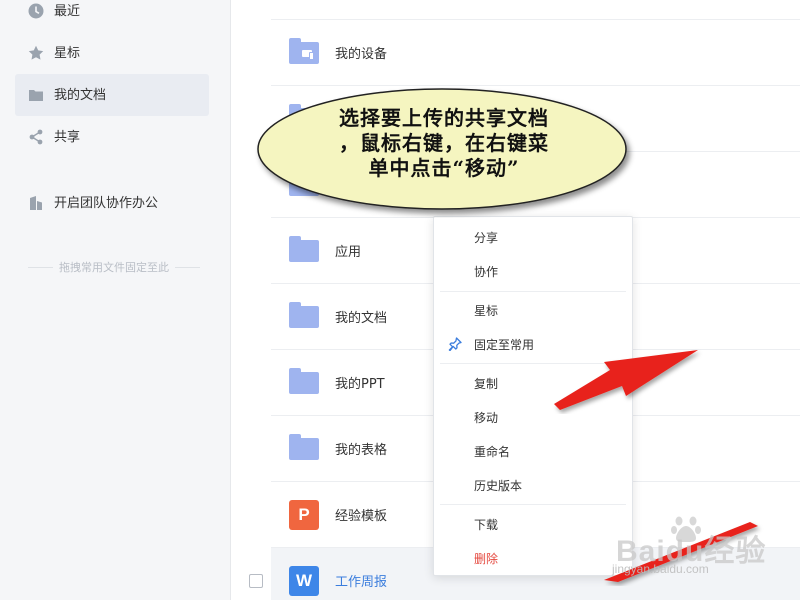 The width and height of the screenshot is (800, 600). What do you see at coordinates (112, 53) in the screenshot?
I see `sidebar-item-starred: 星标` at bounding box center [112, 53].